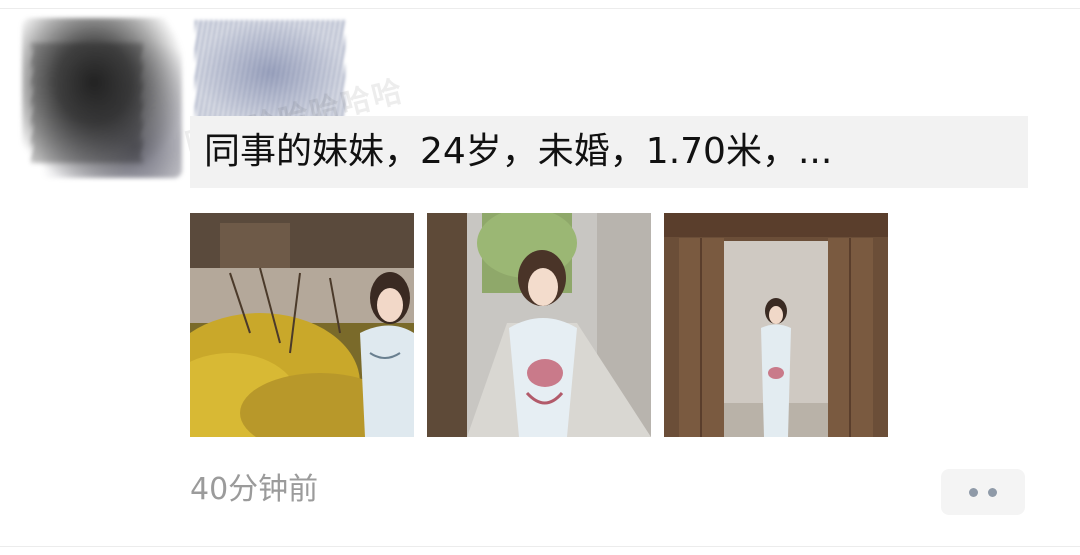  What do you see at coordinates (540, 8) in the screenshot?
I see `divider-top` at bounding box center [540, 8].